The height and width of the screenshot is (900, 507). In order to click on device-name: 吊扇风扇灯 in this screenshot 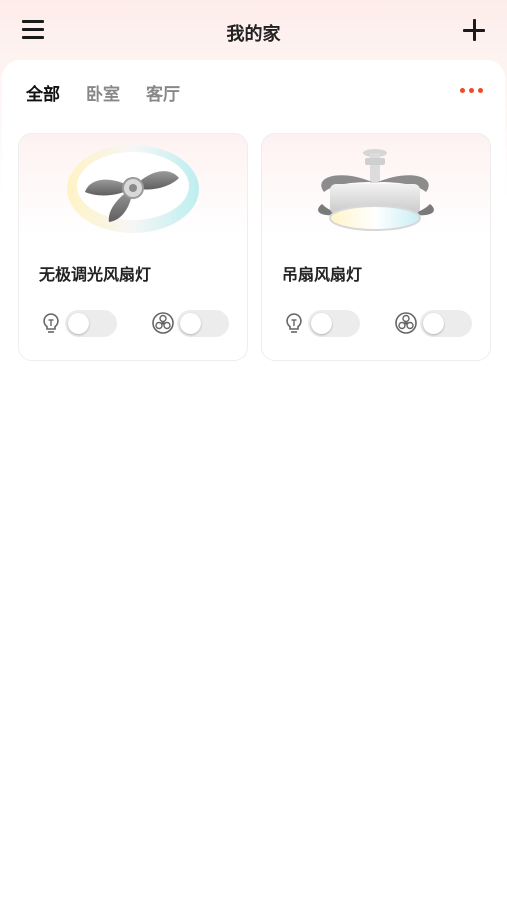, I will do `click(322, 274)`.